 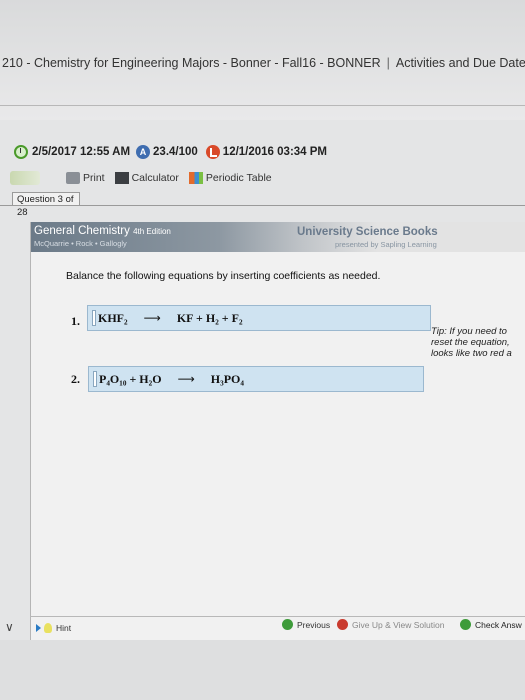 I want to click on equation-1-reactants: KHF₂, so click(x=113, y=317).